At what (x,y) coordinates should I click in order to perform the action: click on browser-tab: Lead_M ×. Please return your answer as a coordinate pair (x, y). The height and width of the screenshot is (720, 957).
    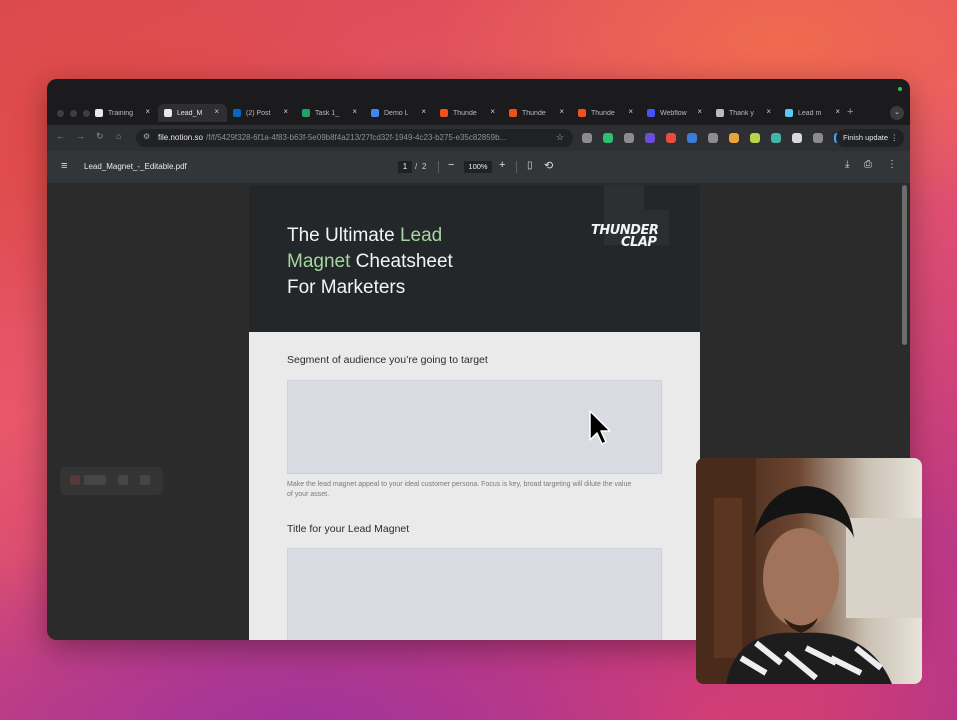
    Looking at the image, I should click on (192, 113).